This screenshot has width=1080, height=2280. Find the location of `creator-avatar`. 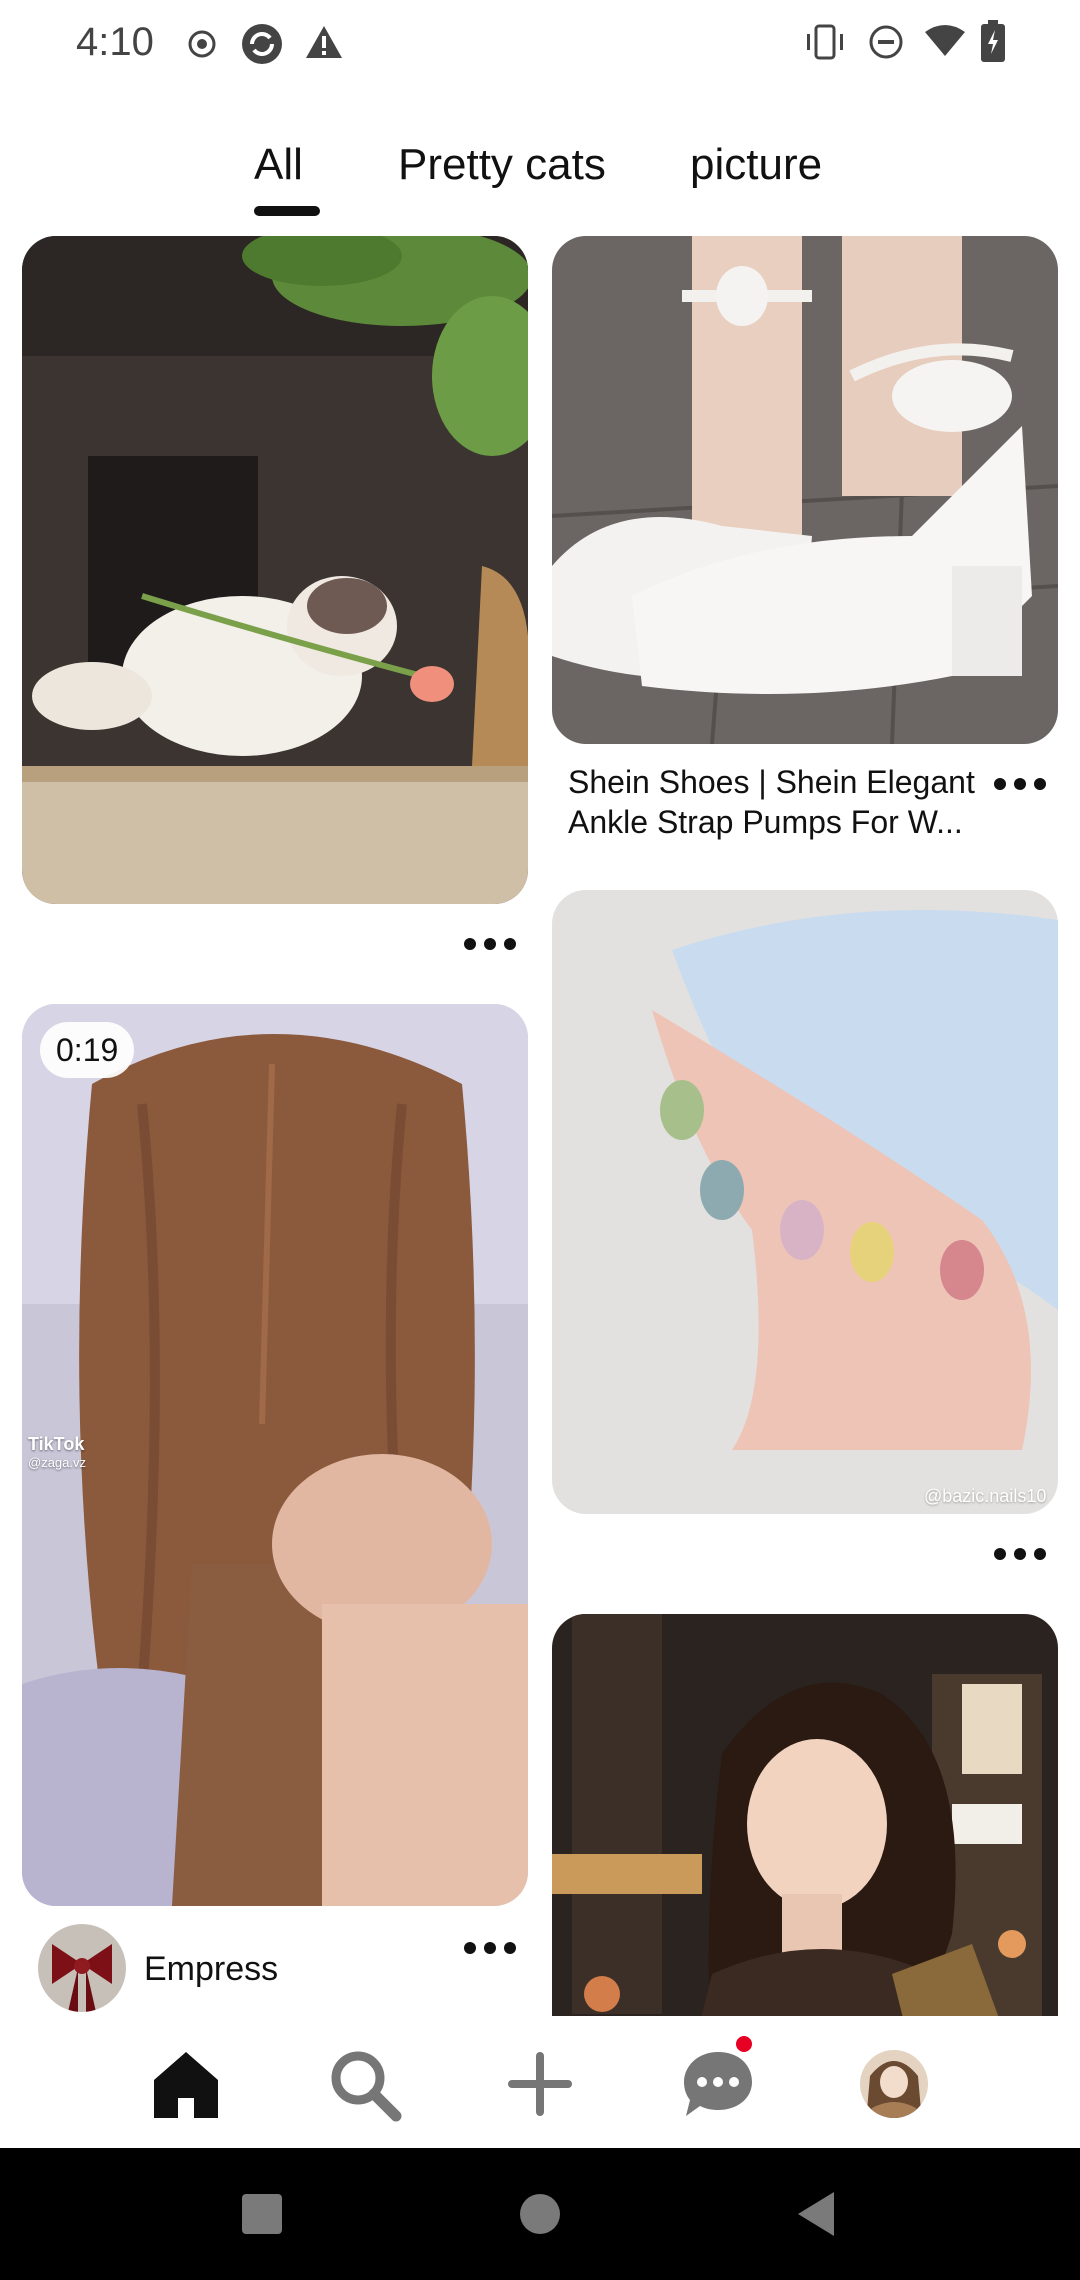

creator-avatar is located at coordinates (82, 1968).